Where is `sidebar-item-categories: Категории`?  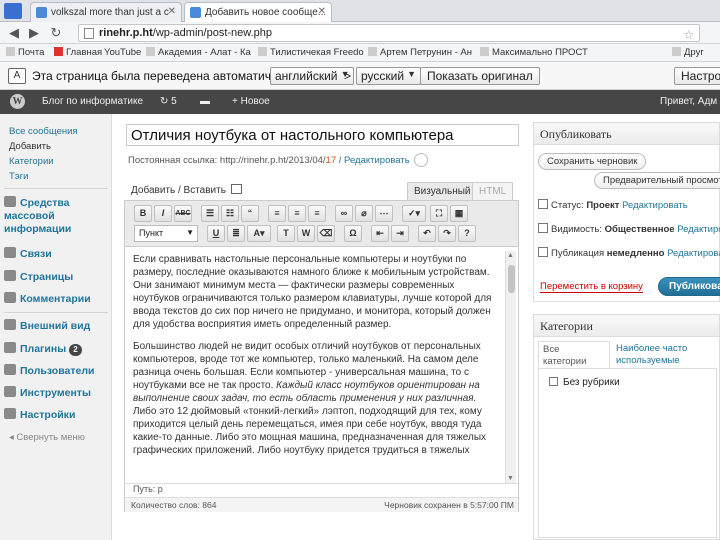 sidebar-item-categories: Категории is located at coordinates (31, 161).